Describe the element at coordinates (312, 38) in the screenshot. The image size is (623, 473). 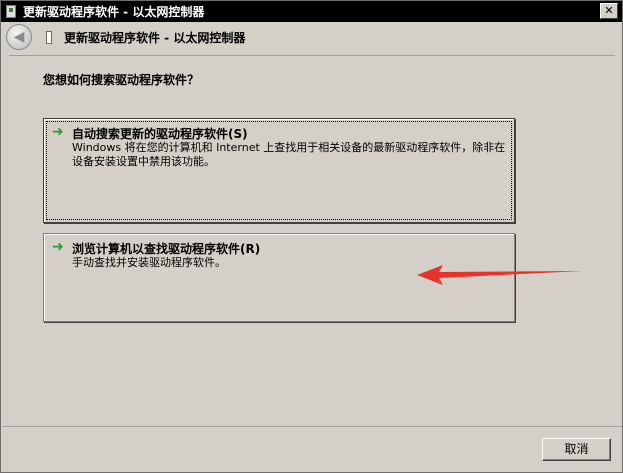
I see `navigation-bar: ◀ 更新驱动程序软件 - 以太网控制器` at that location.